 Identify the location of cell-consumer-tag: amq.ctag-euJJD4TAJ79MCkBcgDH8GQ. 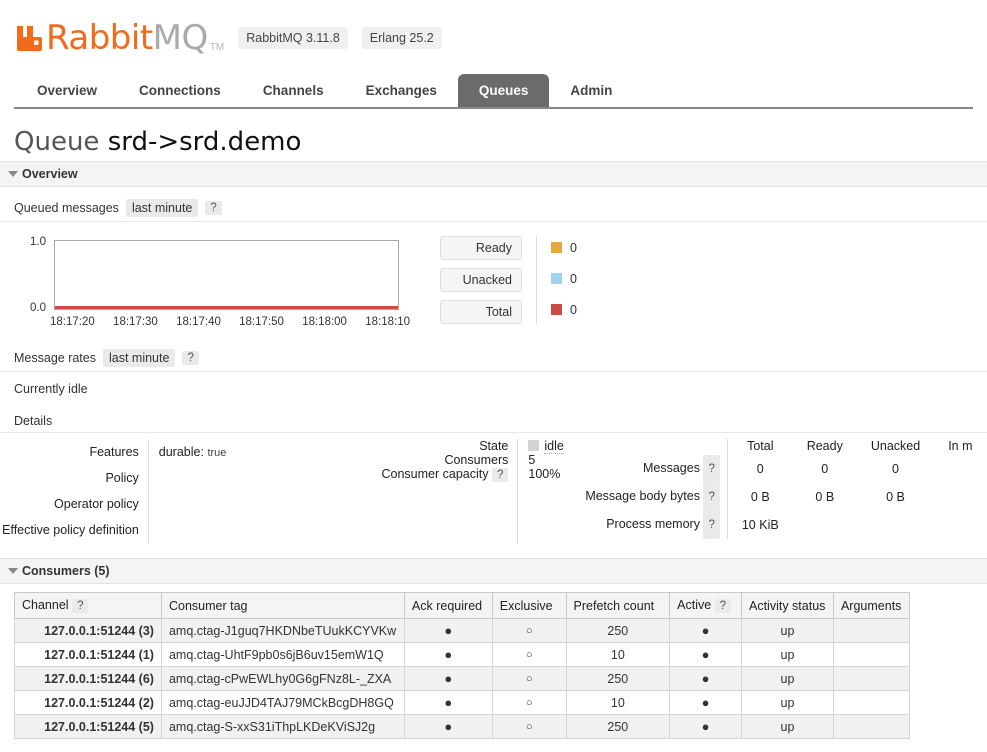
(282, 702).